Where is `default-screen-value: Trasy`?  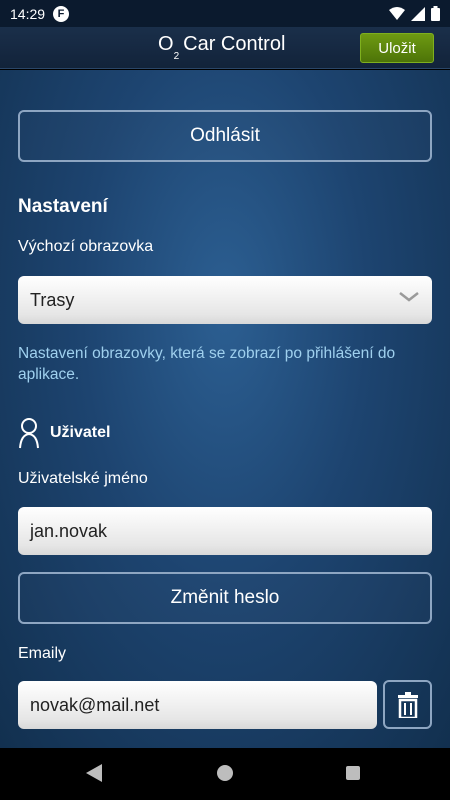
default-screen-value: Trasy is located at coordinates (52, 299).